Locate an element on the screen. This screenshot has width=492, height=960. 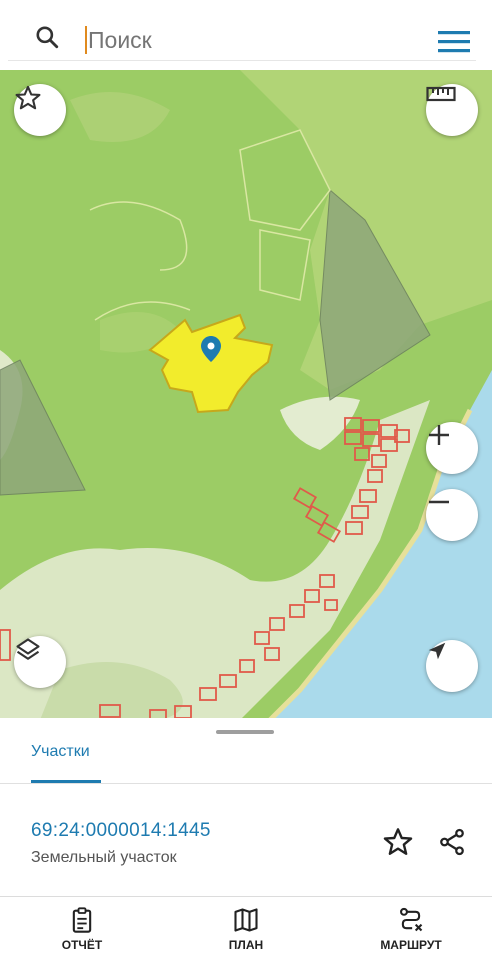
nav-plan: ПЛАН is located at coordinates (246, 928).